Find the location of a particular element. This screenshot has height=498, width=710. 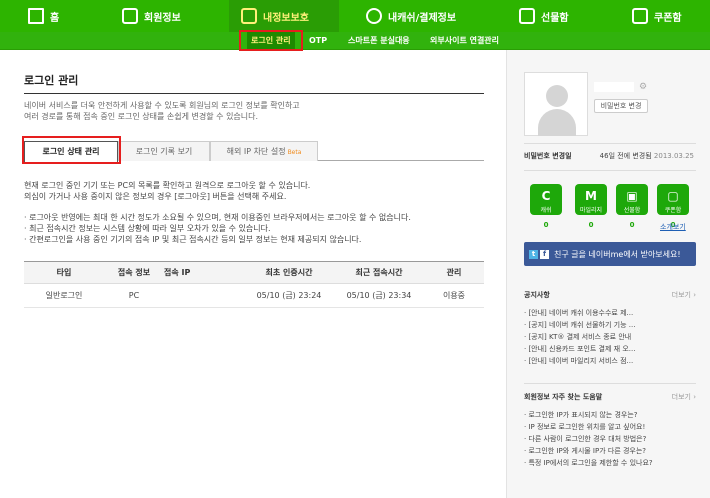

faq-more-link: 더보기 › is located at coordinates (684, 397).